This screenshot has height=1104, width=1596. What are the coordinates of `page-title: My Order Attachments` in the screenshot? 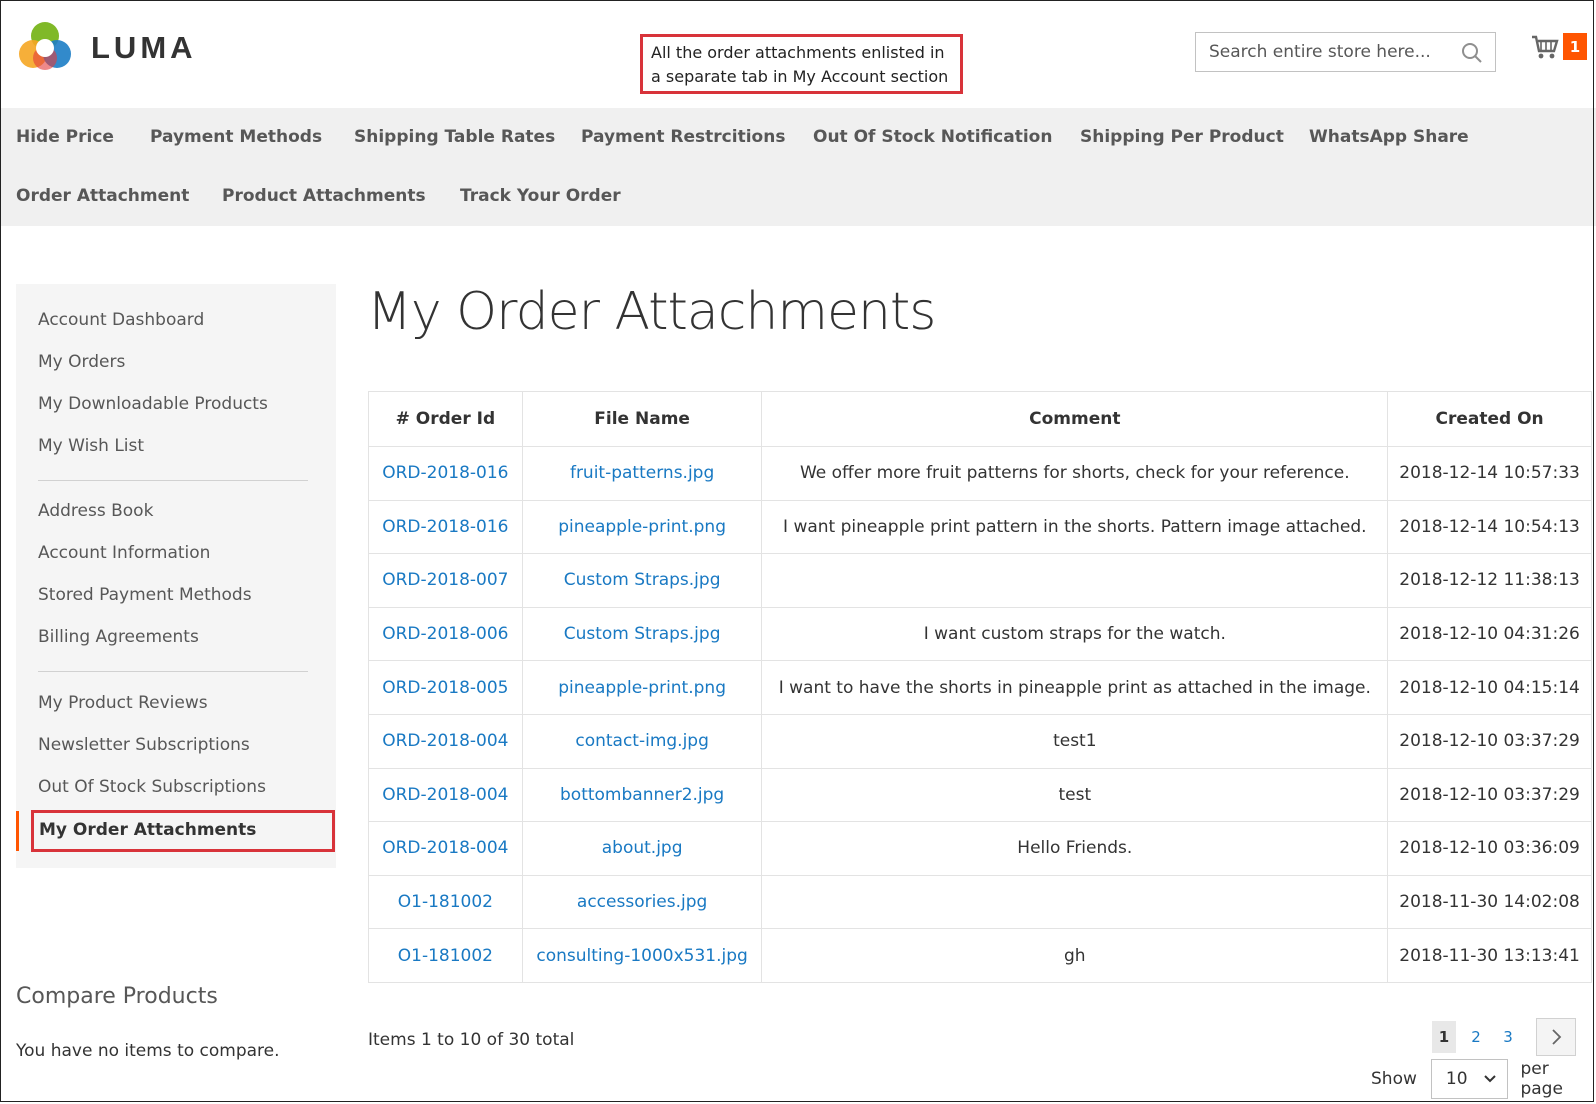 It's located at (651, 312).